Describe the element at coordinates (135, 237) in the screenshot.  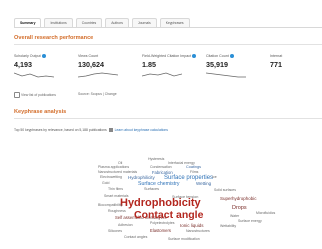
I see `keyphrase: Contact angles` at that location.